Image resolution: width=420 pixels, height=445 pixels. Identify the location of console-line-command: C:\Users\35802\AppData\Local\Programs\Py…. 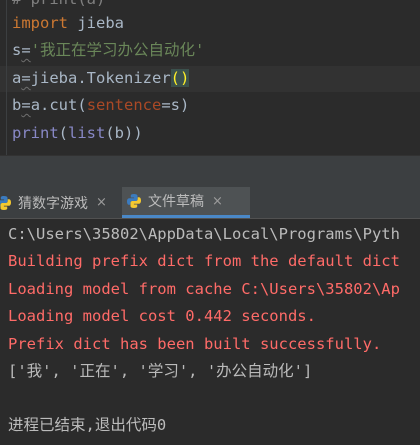
(204, 234).